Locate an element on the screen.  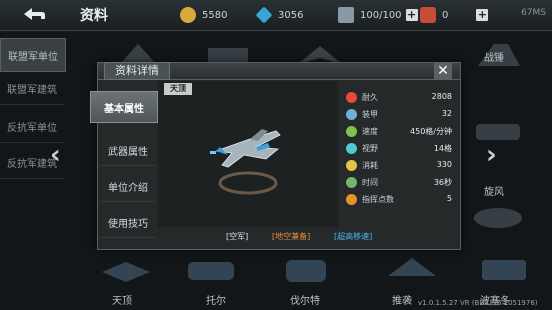
shield-icon is located at coordinates (351, 114).